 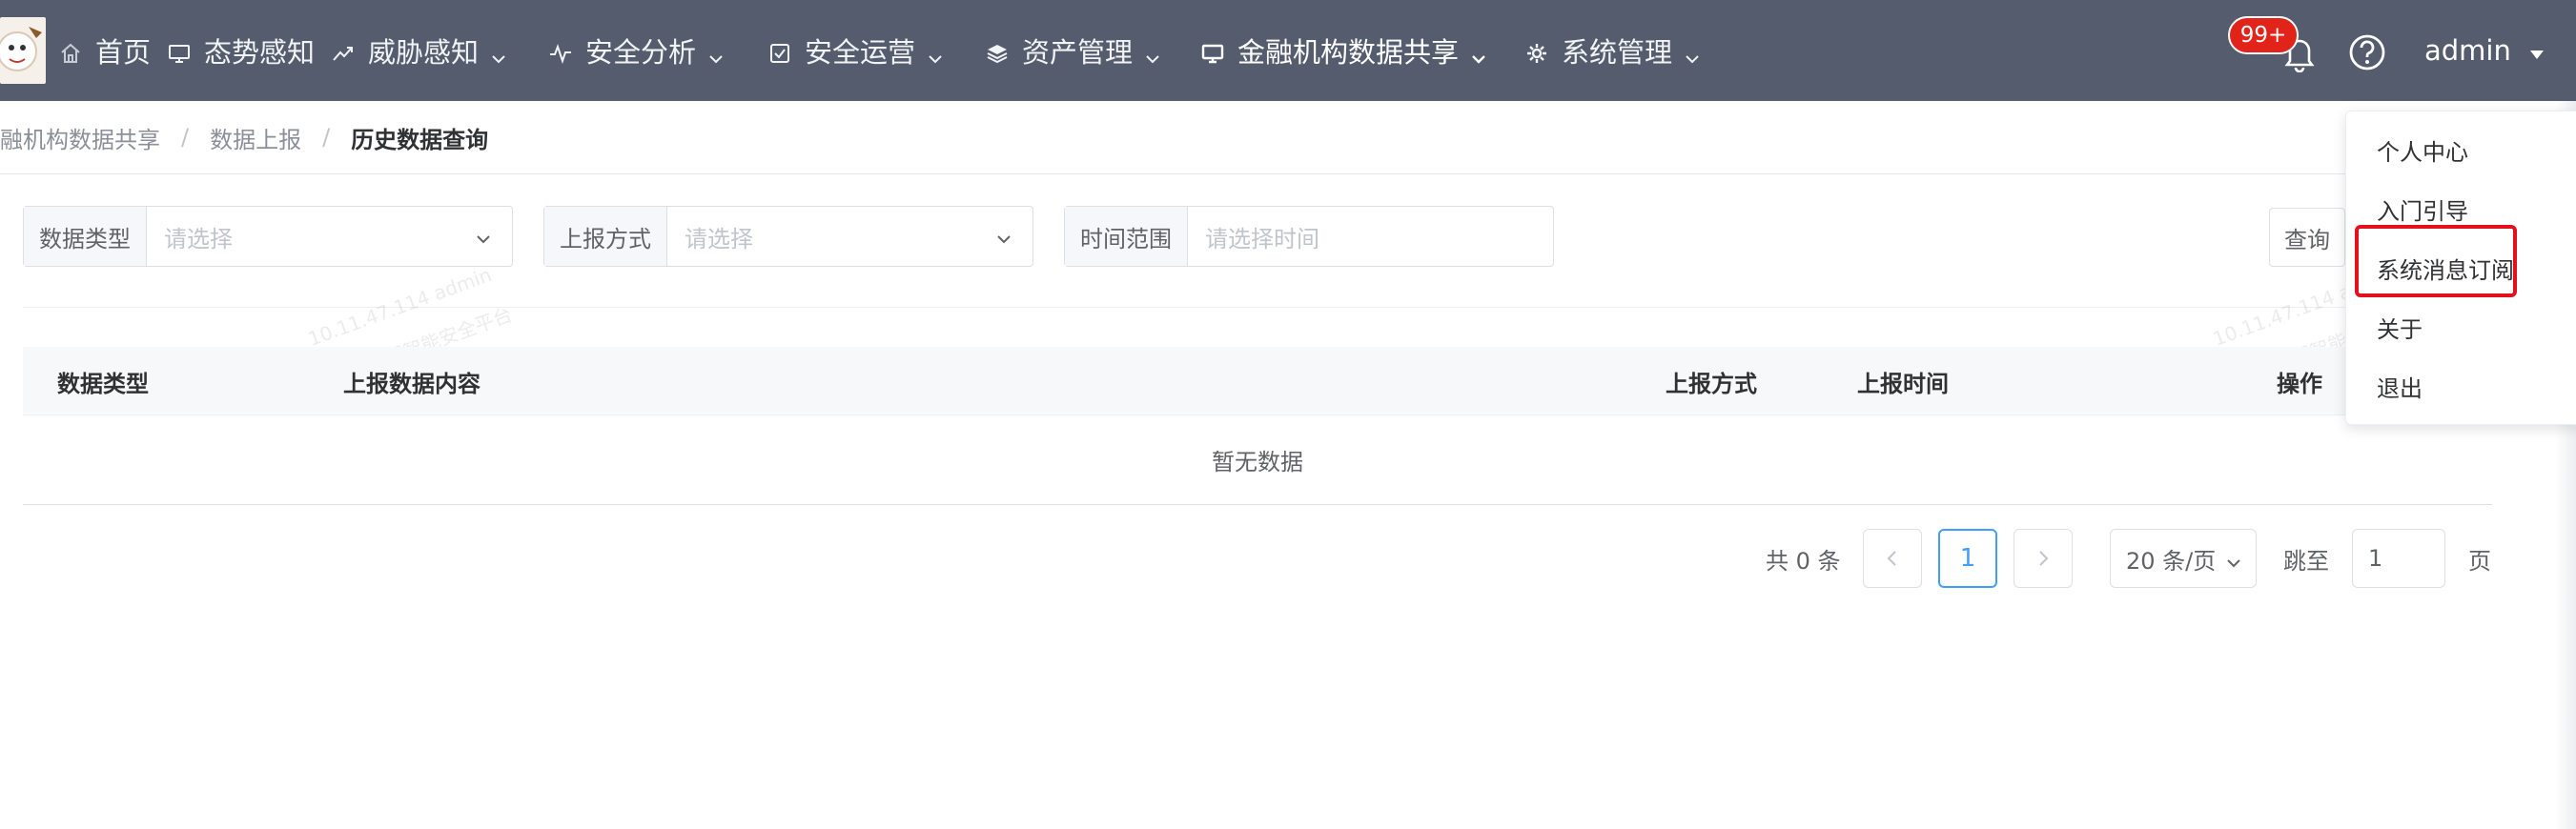 I want to click on data-type-select: 数据类型 请选择, so click(x=268, y=237).